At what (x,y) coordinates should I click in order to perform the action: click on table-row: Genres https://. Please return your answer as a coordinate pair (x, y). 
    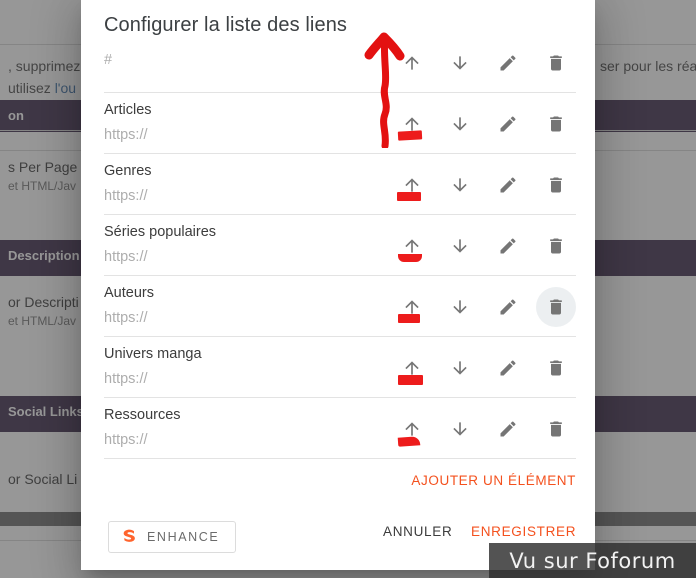
    Looking at the image, I should click on (340, 184).